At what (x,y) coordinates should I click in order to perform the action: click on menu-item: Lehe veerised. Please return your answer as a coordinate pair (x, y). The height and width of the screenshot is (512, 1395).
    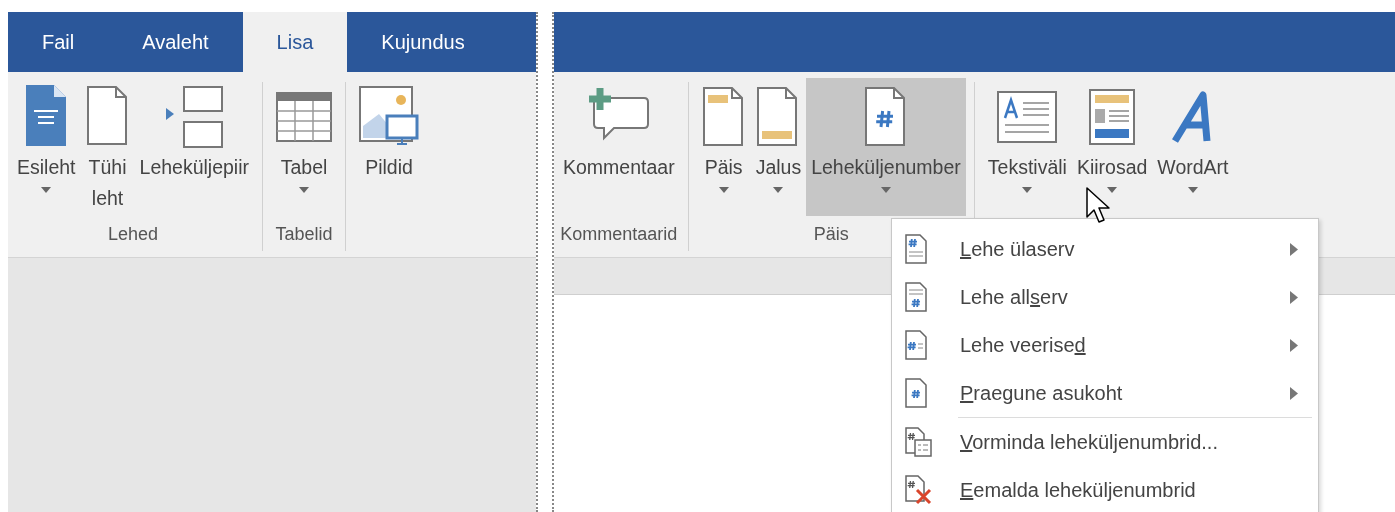
    Looking at the image, I should click on (1105, 345).